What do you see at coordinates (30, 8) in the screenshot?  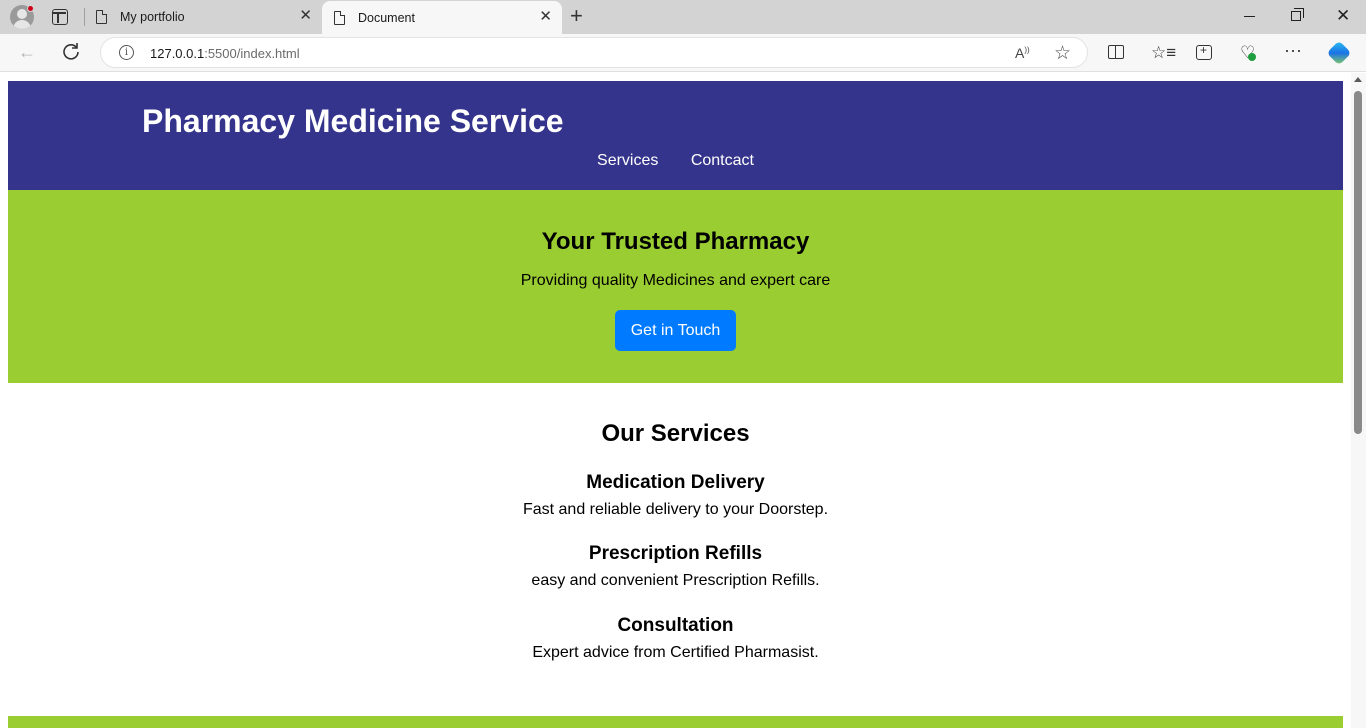 I see `notification-dot` at bounding box center [30, 8].